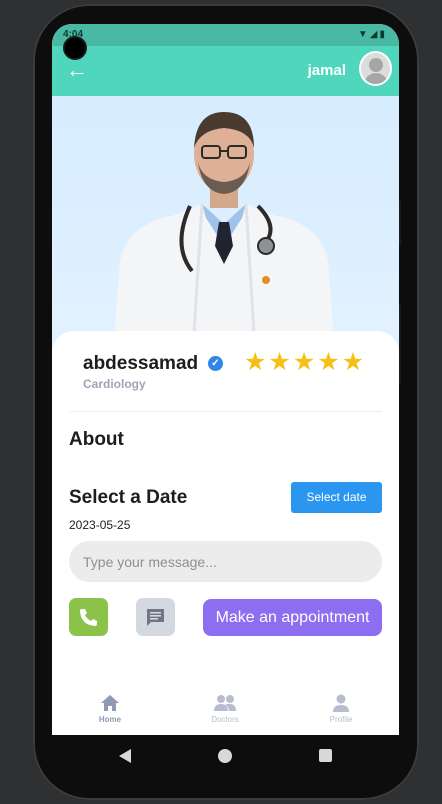 This screenshot has width=442, height=804. What do you see at coordinates (215, 363) in the screenshot?
I see `verified-badge-icon: ✓` at bounding box center [215, 363].